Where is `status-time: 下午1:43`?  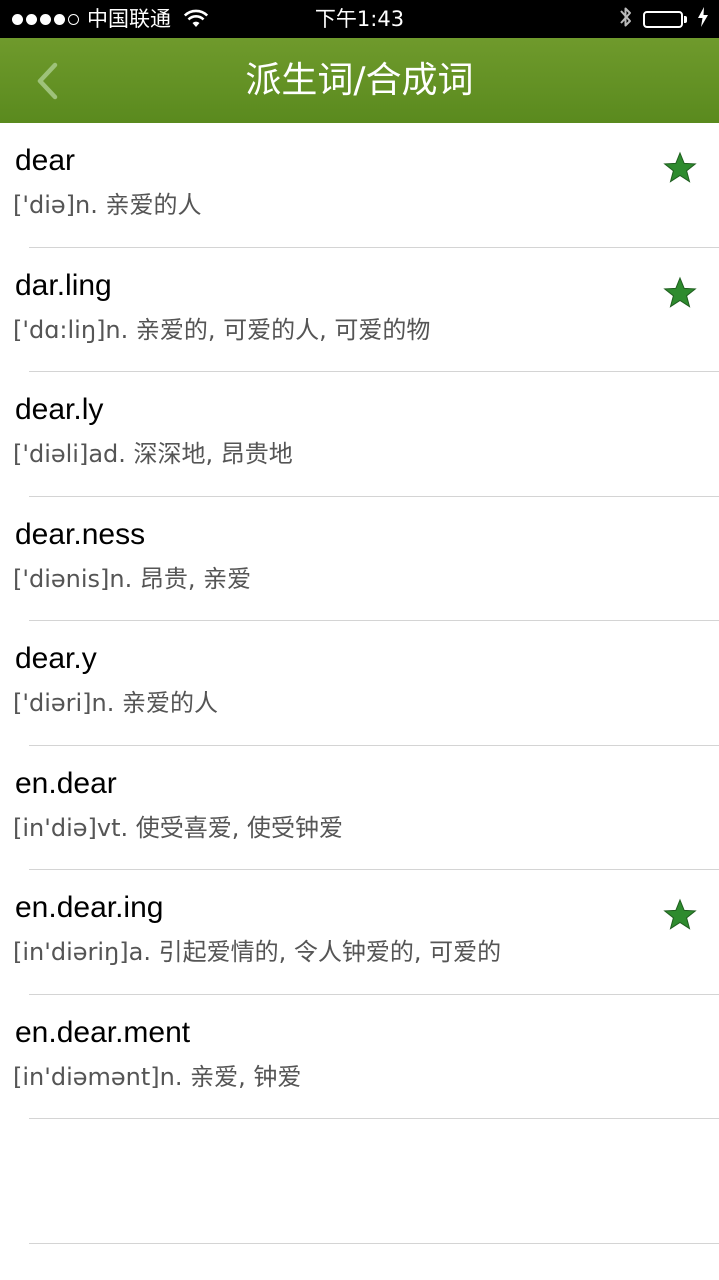
status-time: 下午1:43 is located at coordinates (359, 19).